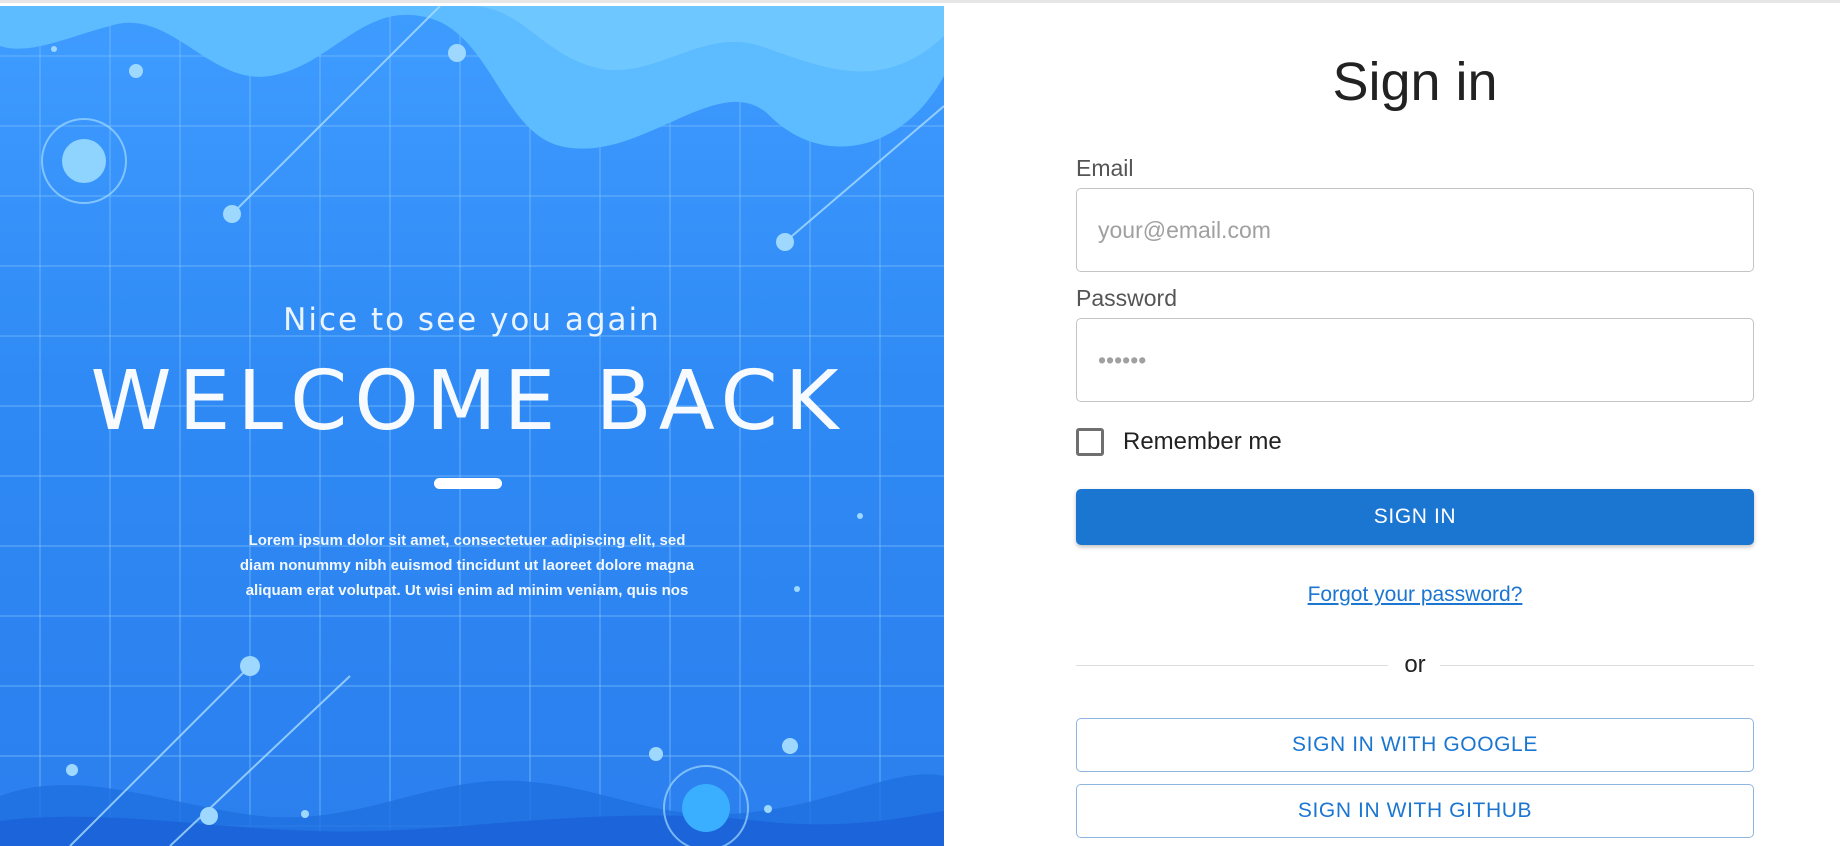  Describe the element at coordinates (468, 483) in the screenshot. I see `hero-divider-bar` at that location.